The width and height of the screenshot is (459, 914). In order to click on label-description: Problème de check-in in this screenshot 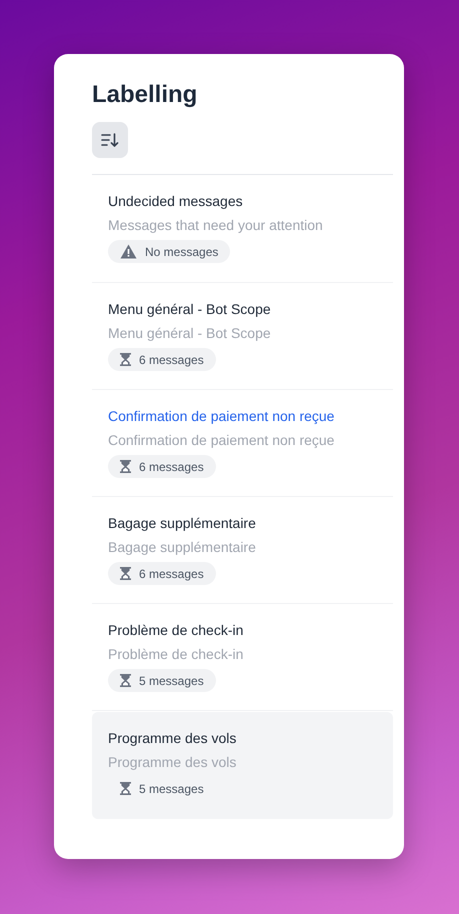, I will do `click(176, 654)`.